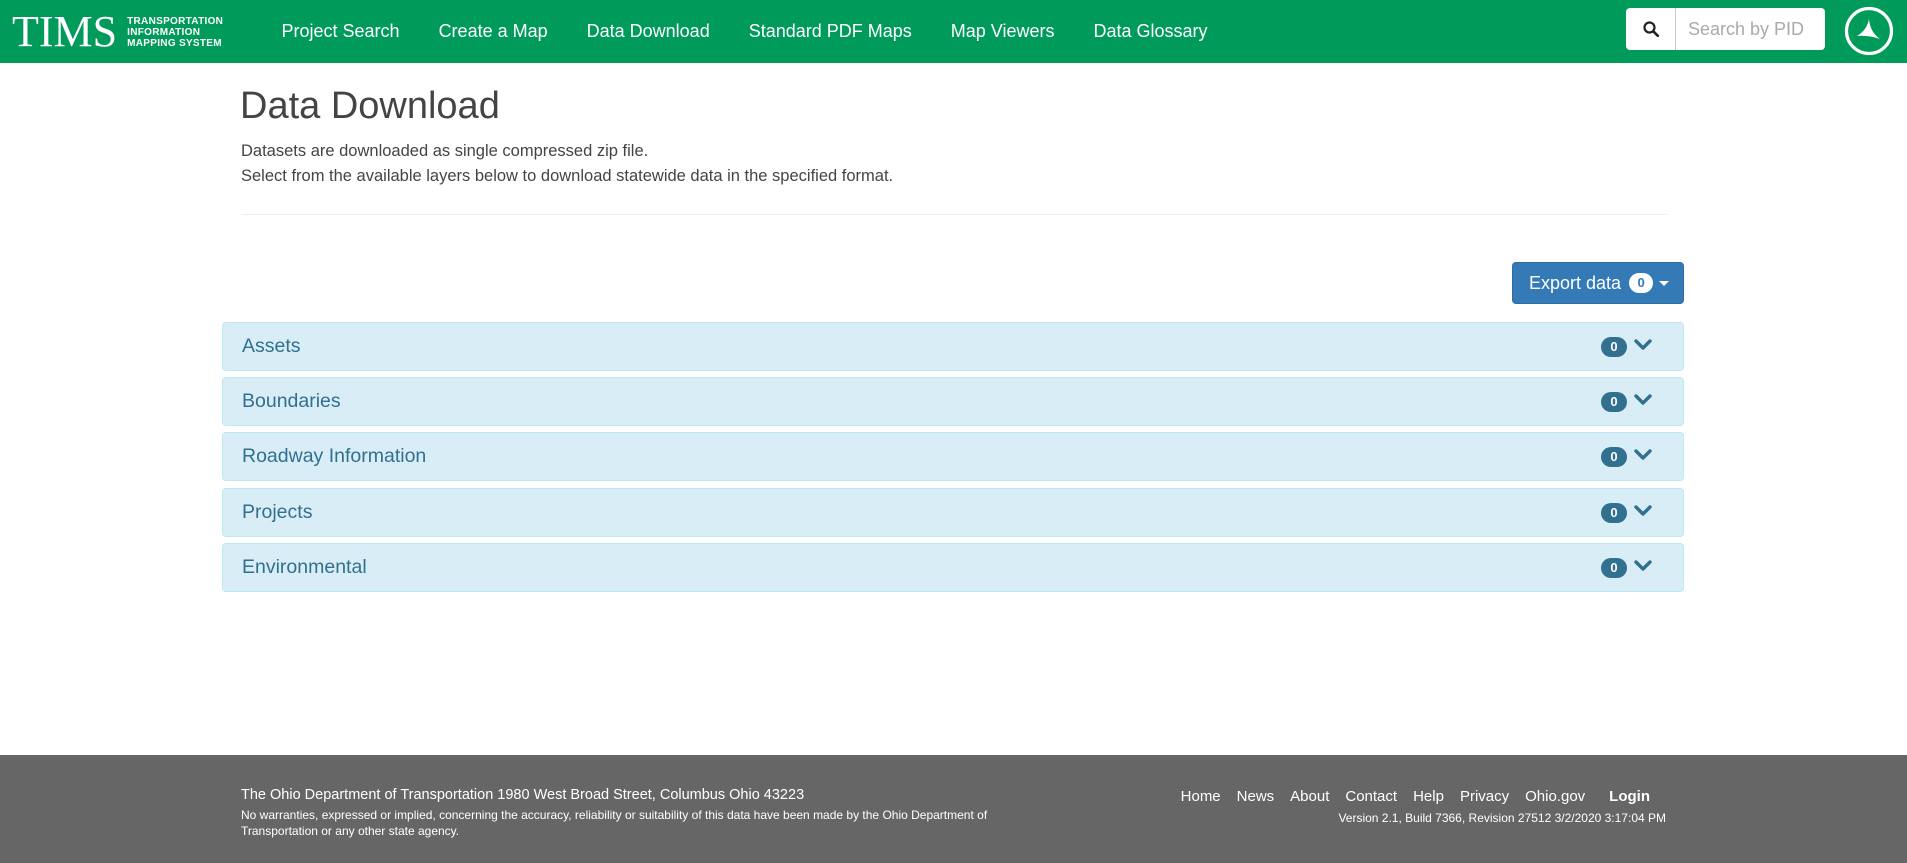  I want to click on footer-link-about: About, so click(1309, 796).